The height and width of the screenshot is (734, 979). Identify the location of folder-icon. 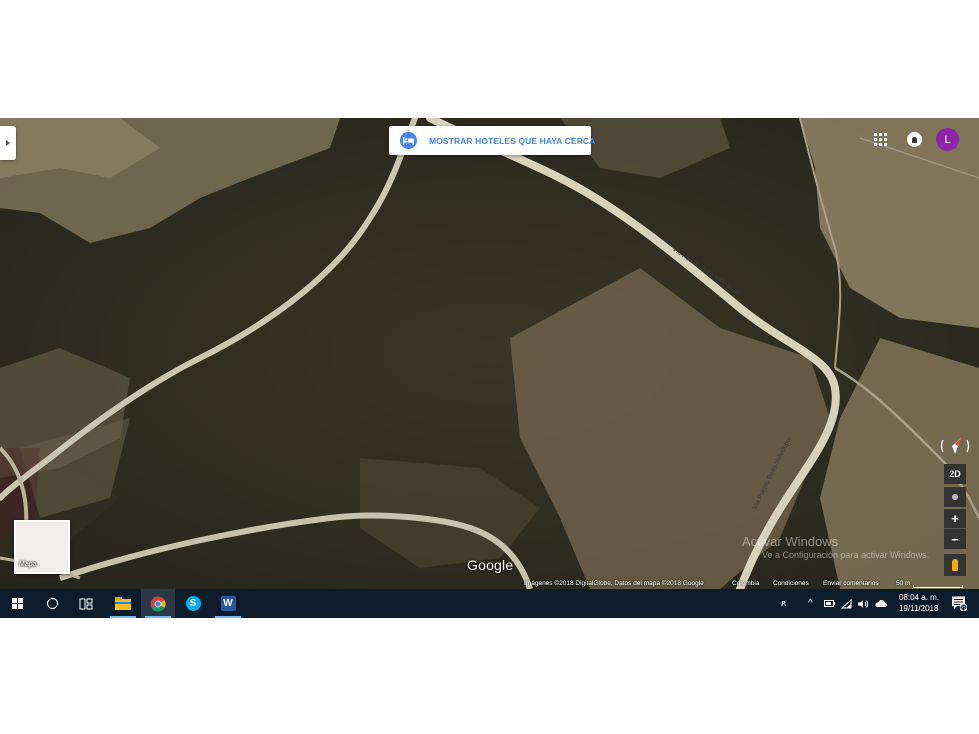
(123, 603).